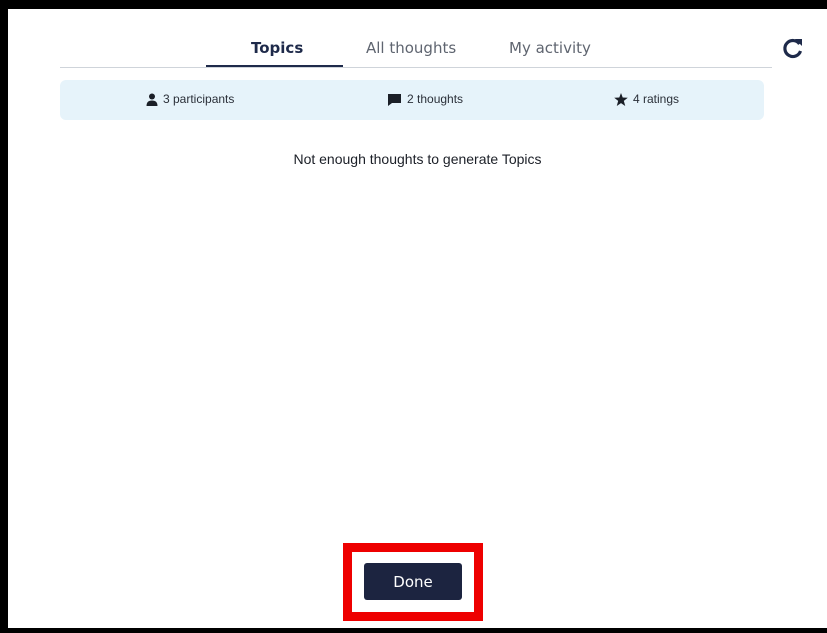 The image size is (827, 633). What do you see at coordinates (416, 38) in the screenshot?
I see `tab-bar: Topics All thoughts My activity` at bounding box center [416, 38].